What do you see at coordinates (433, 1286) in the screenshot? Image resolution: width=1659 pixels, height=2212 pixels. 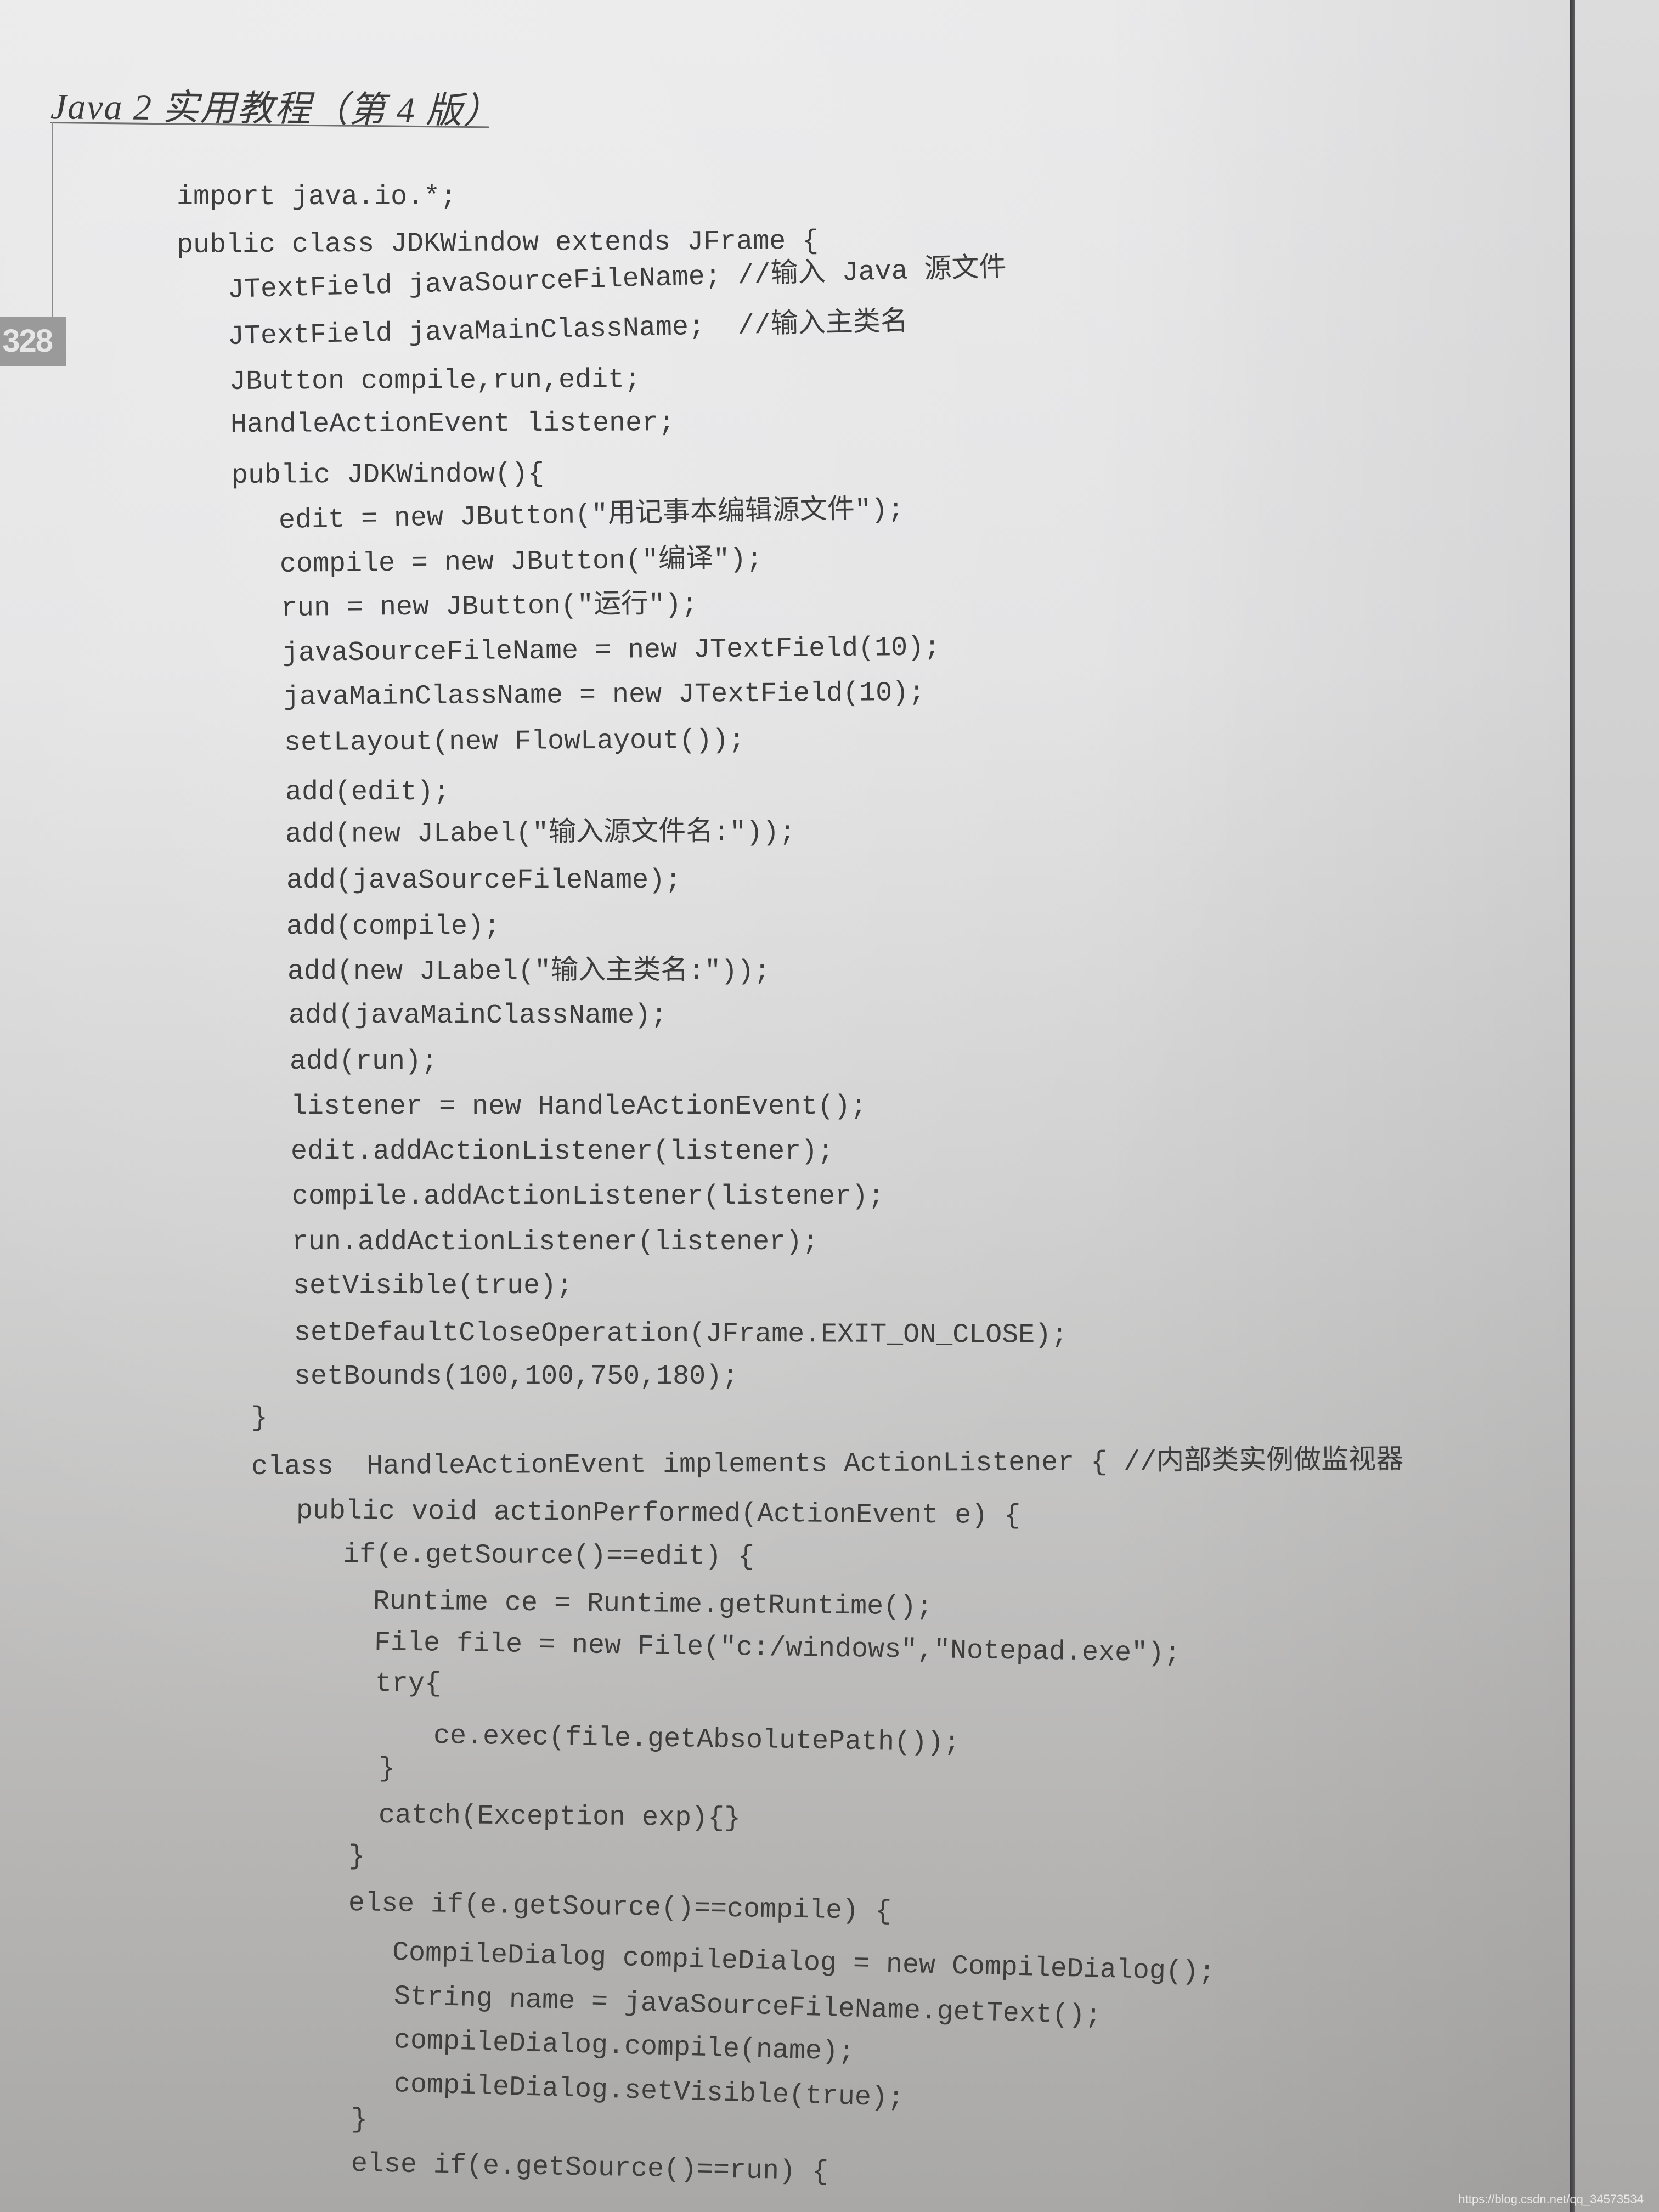 I see `code-line: setVisible(true);` at bounding box center [433, 1286].